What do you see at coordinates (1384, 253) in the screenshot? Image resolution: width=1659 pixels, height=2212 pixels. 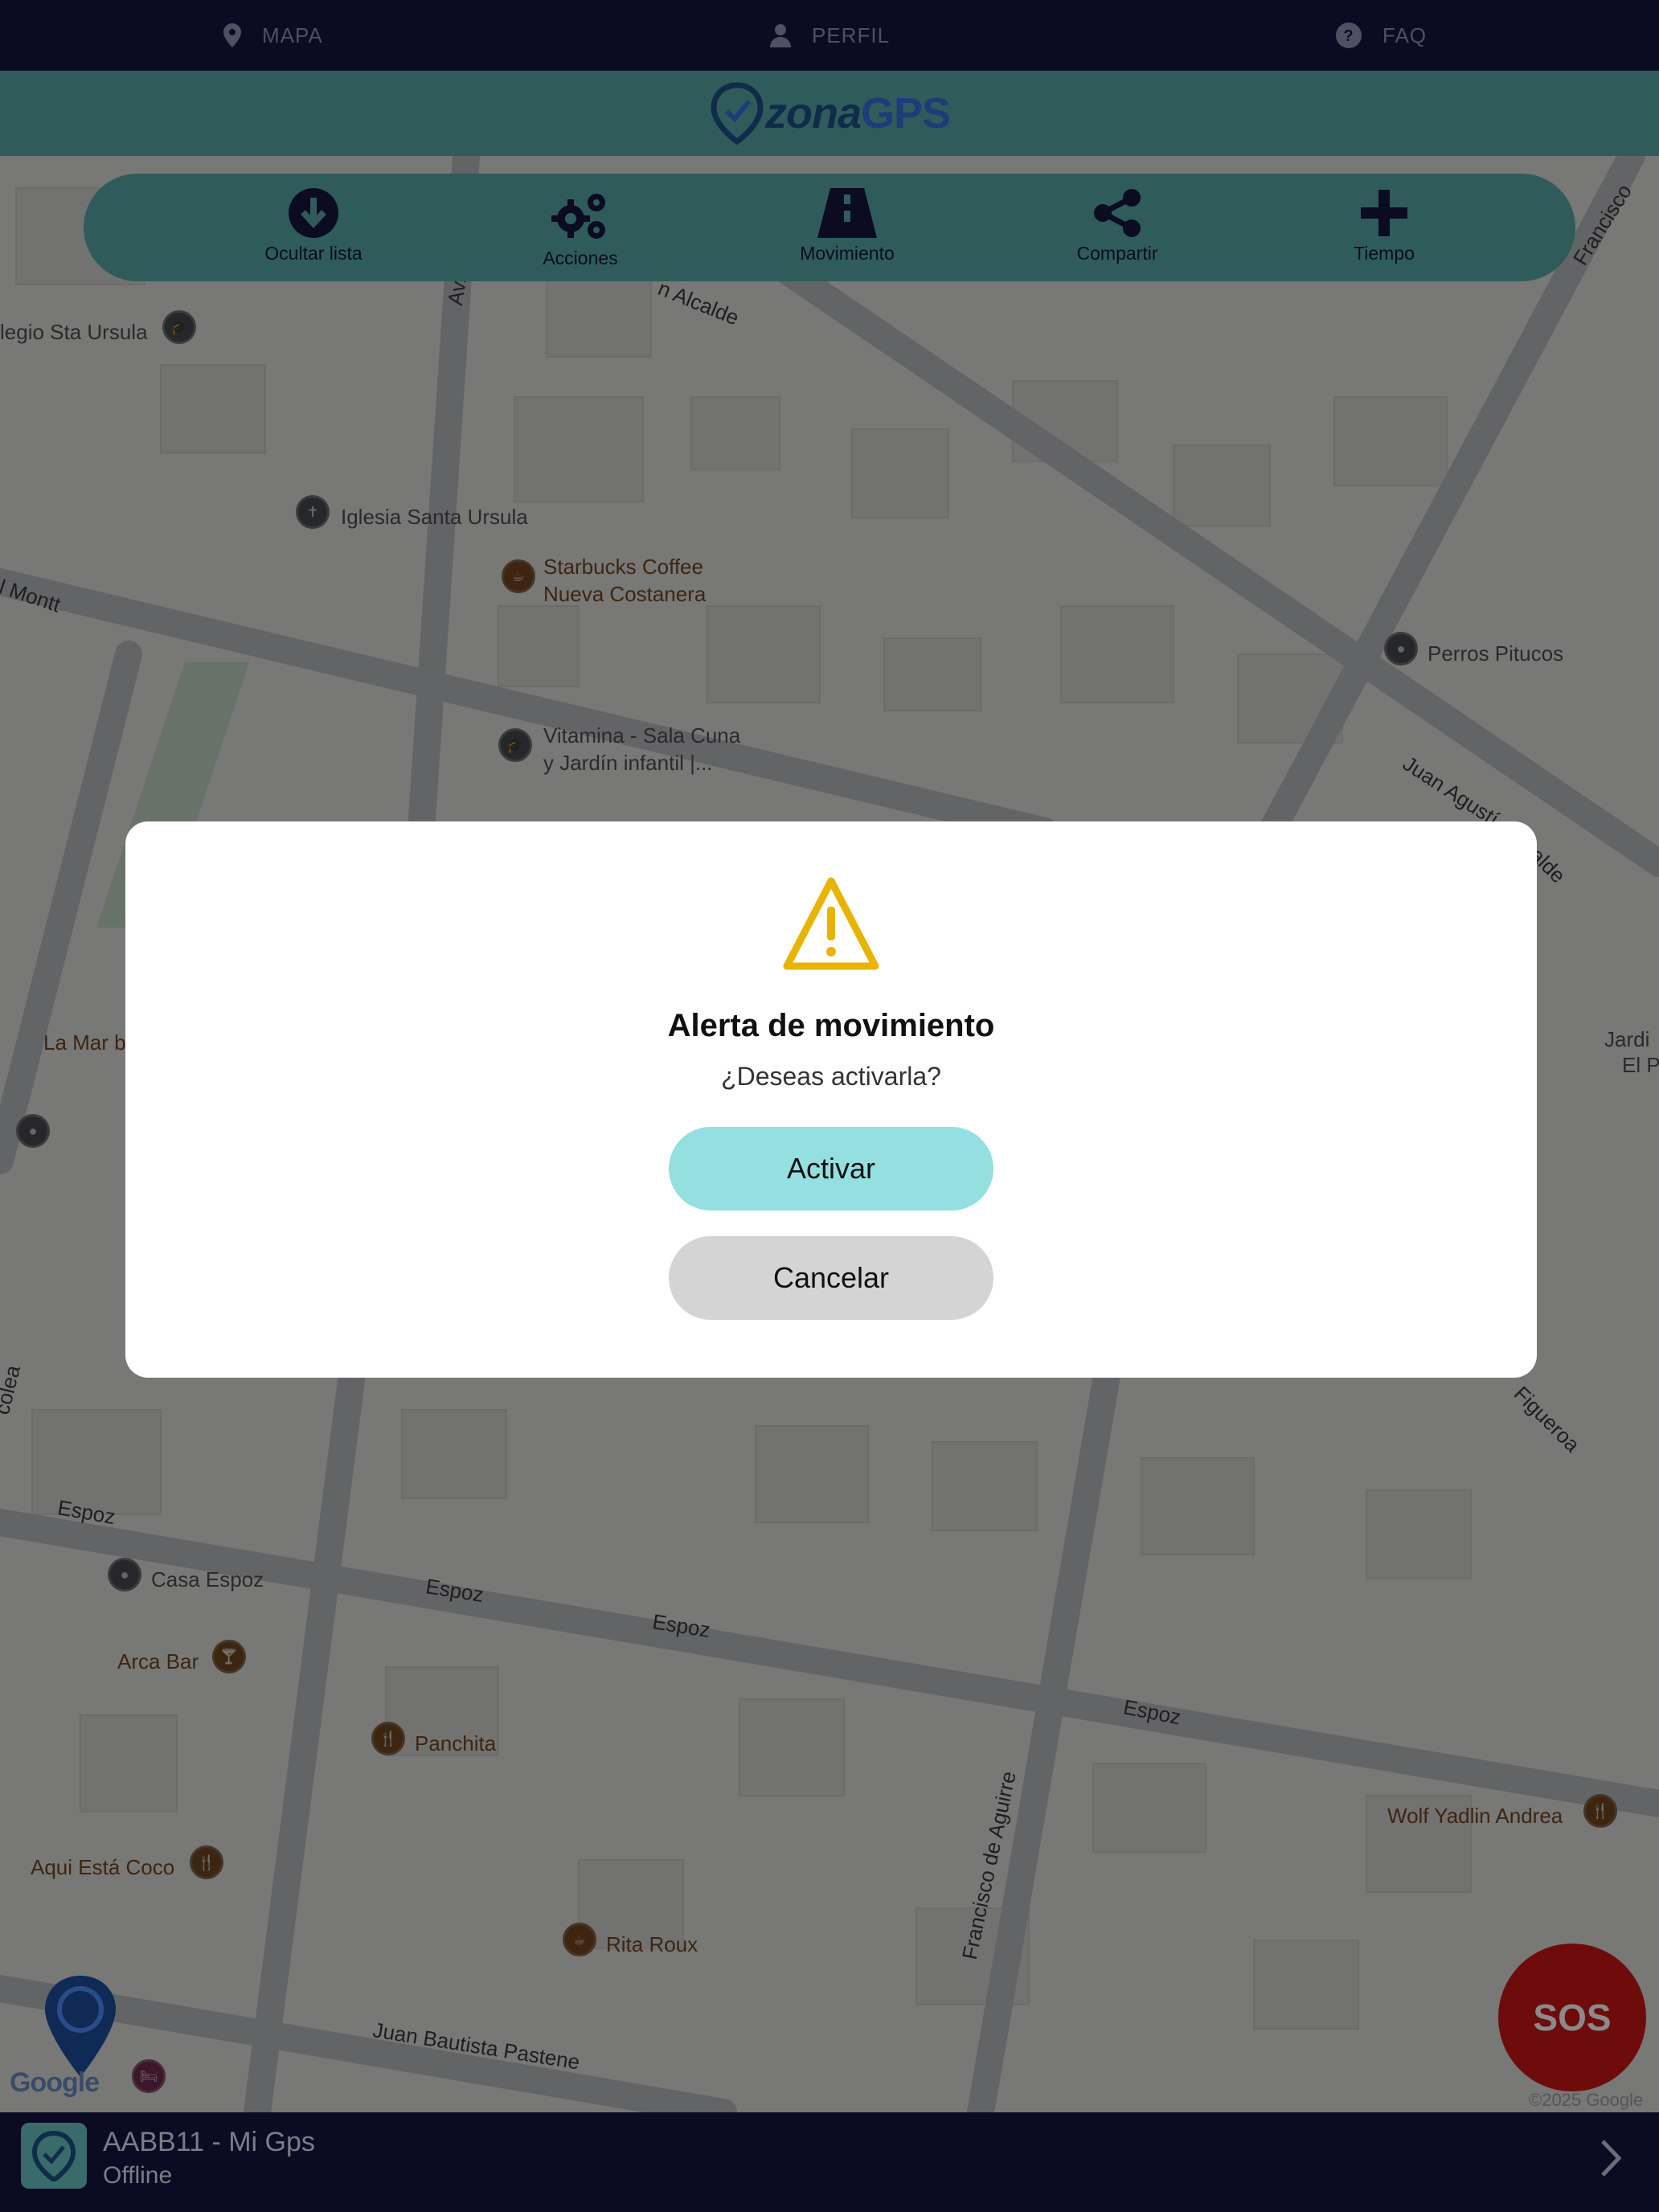 I see `tool-label: Tiempo` at bounding box center [1384, 253].